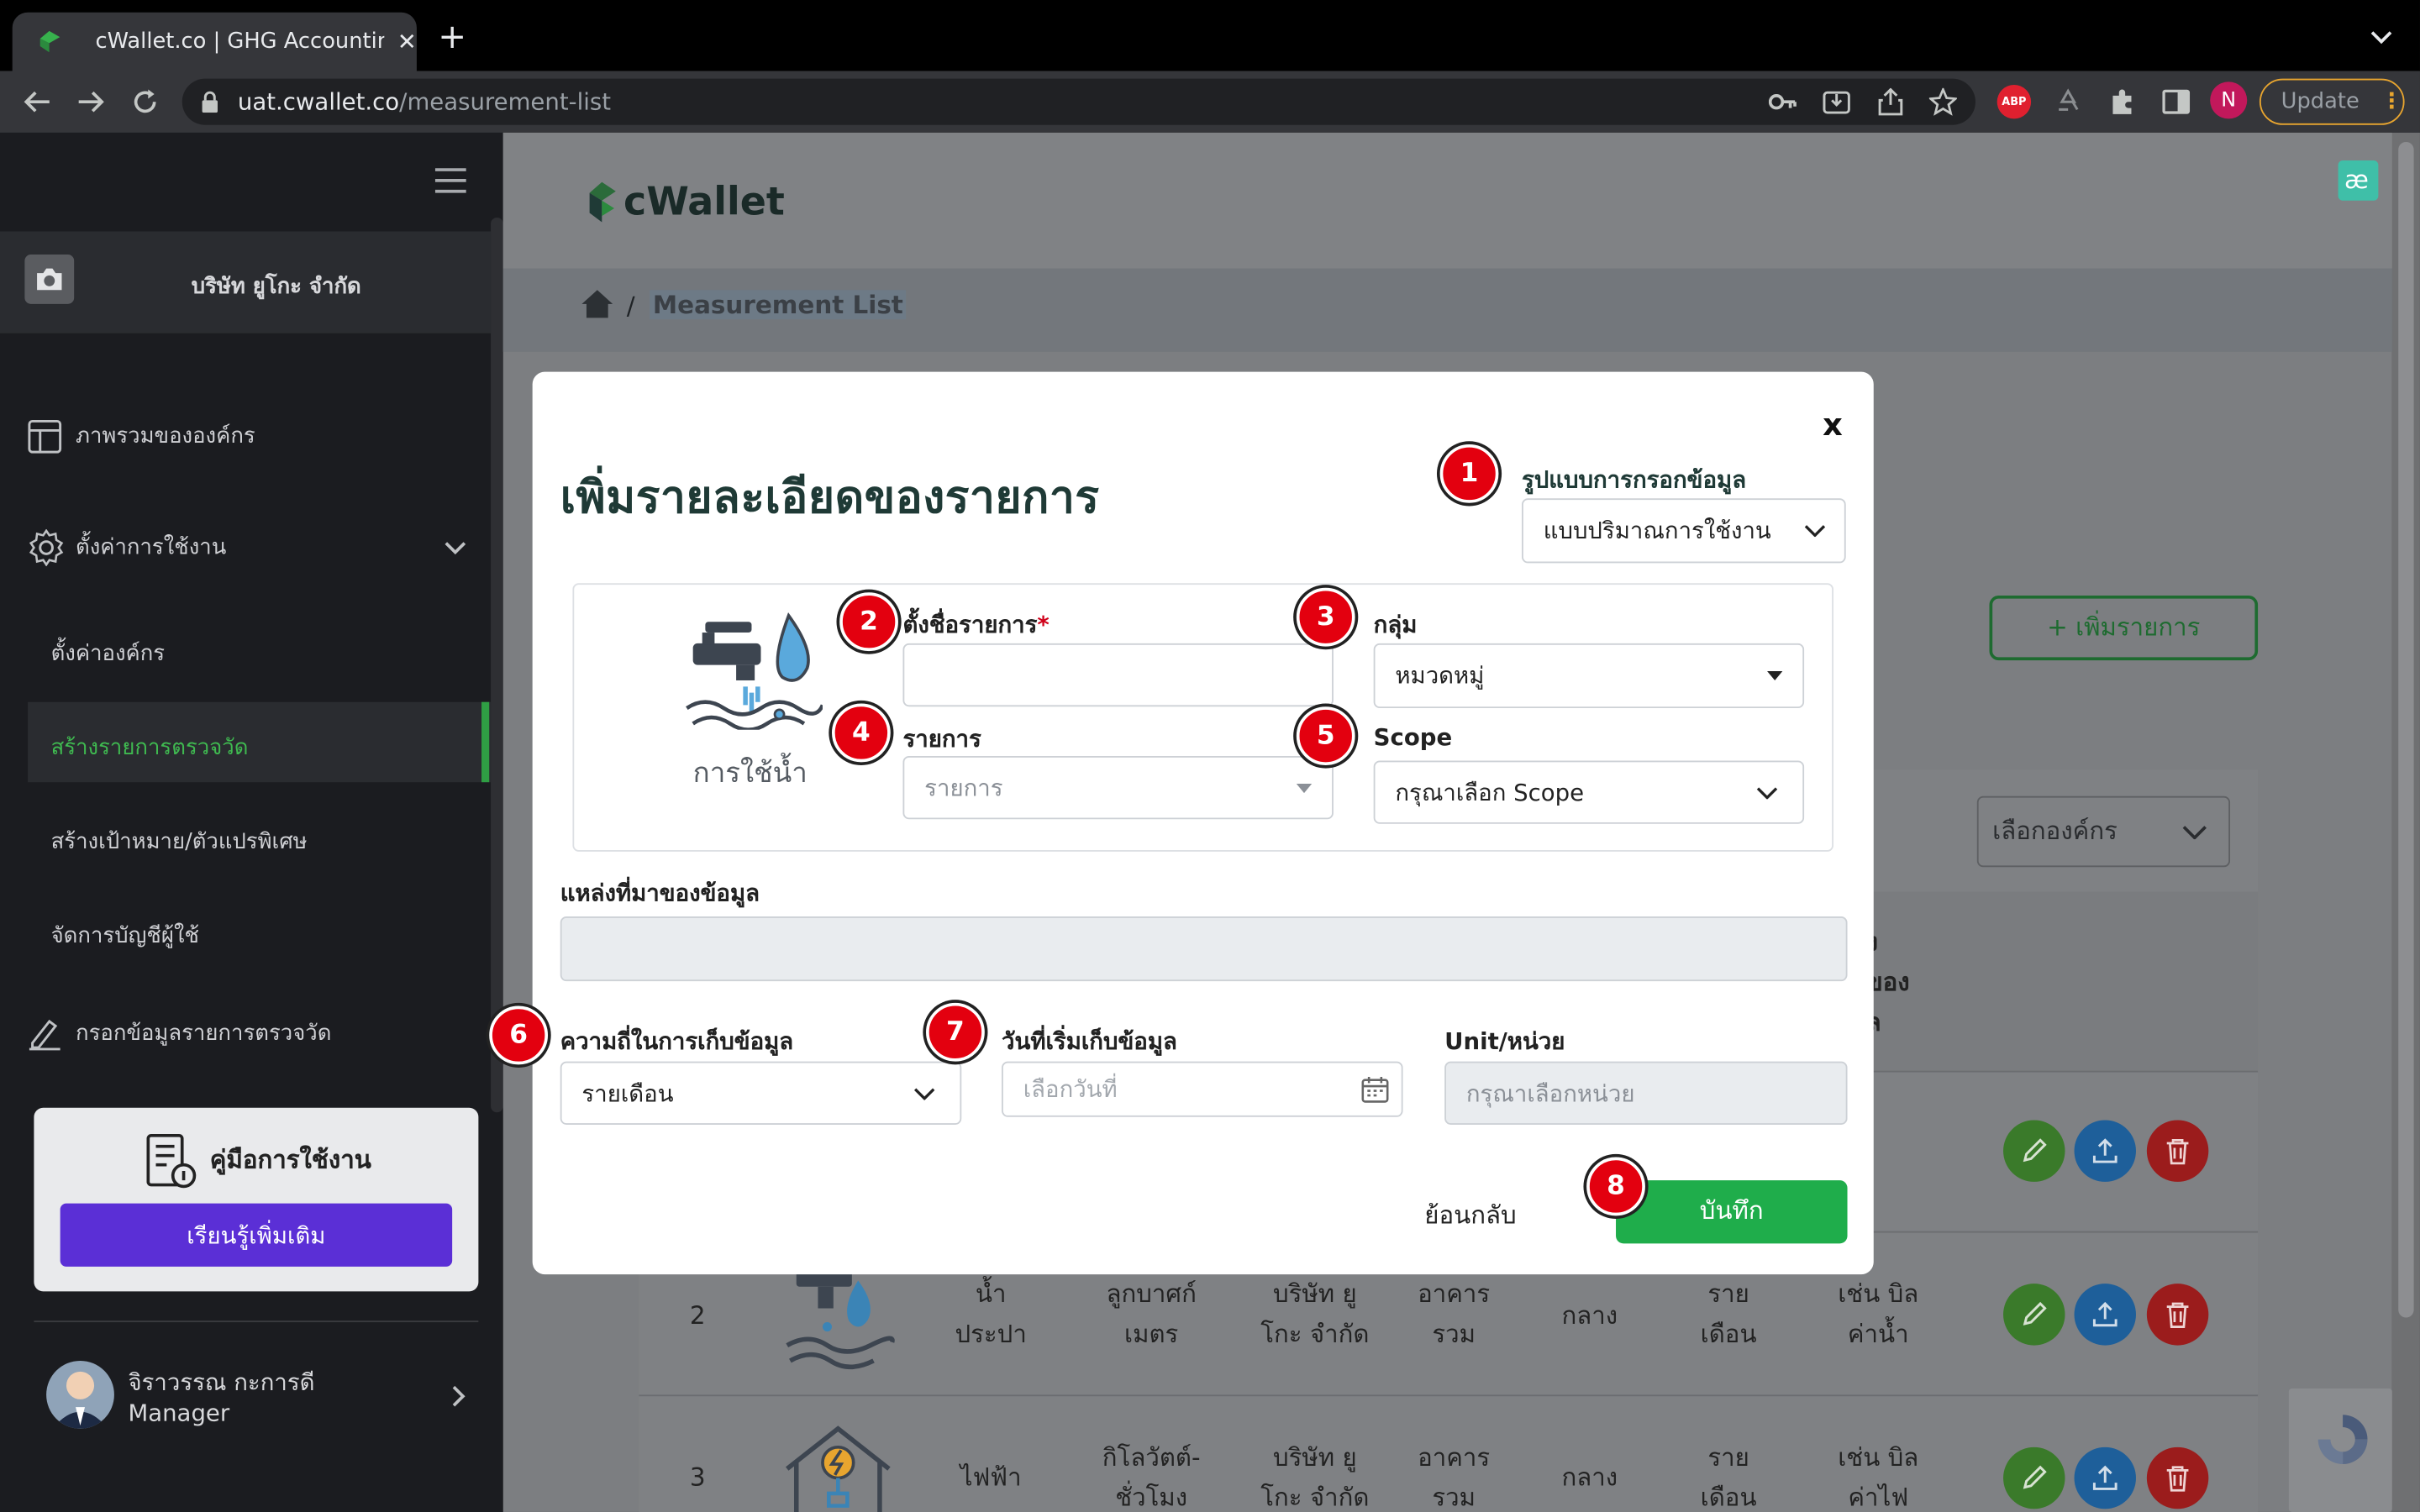 The width and height of the screenshot is (2420, 1512). Describe the element at coordinates (1440, 675) in the screenshot. I see `group-value: หมวดหมู่` at that location.